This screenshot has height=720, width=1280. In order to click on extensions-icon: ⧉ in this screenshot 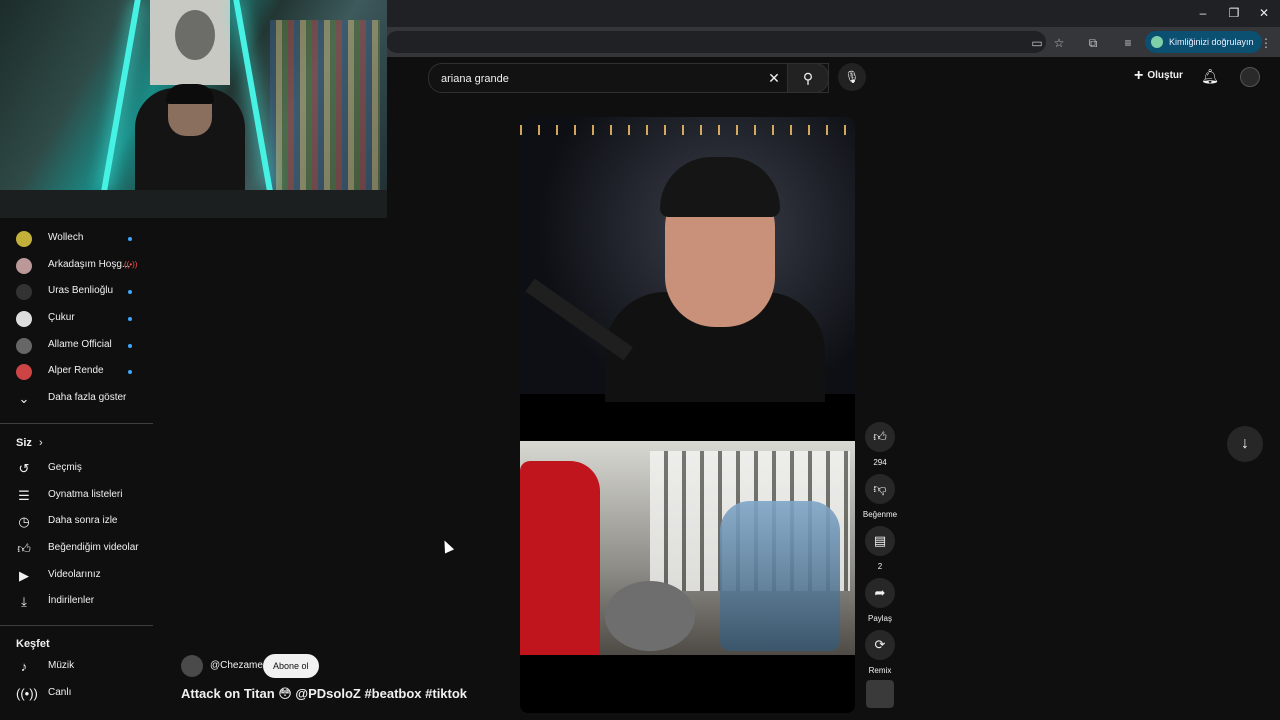, I will do `click(1093, 43)`.